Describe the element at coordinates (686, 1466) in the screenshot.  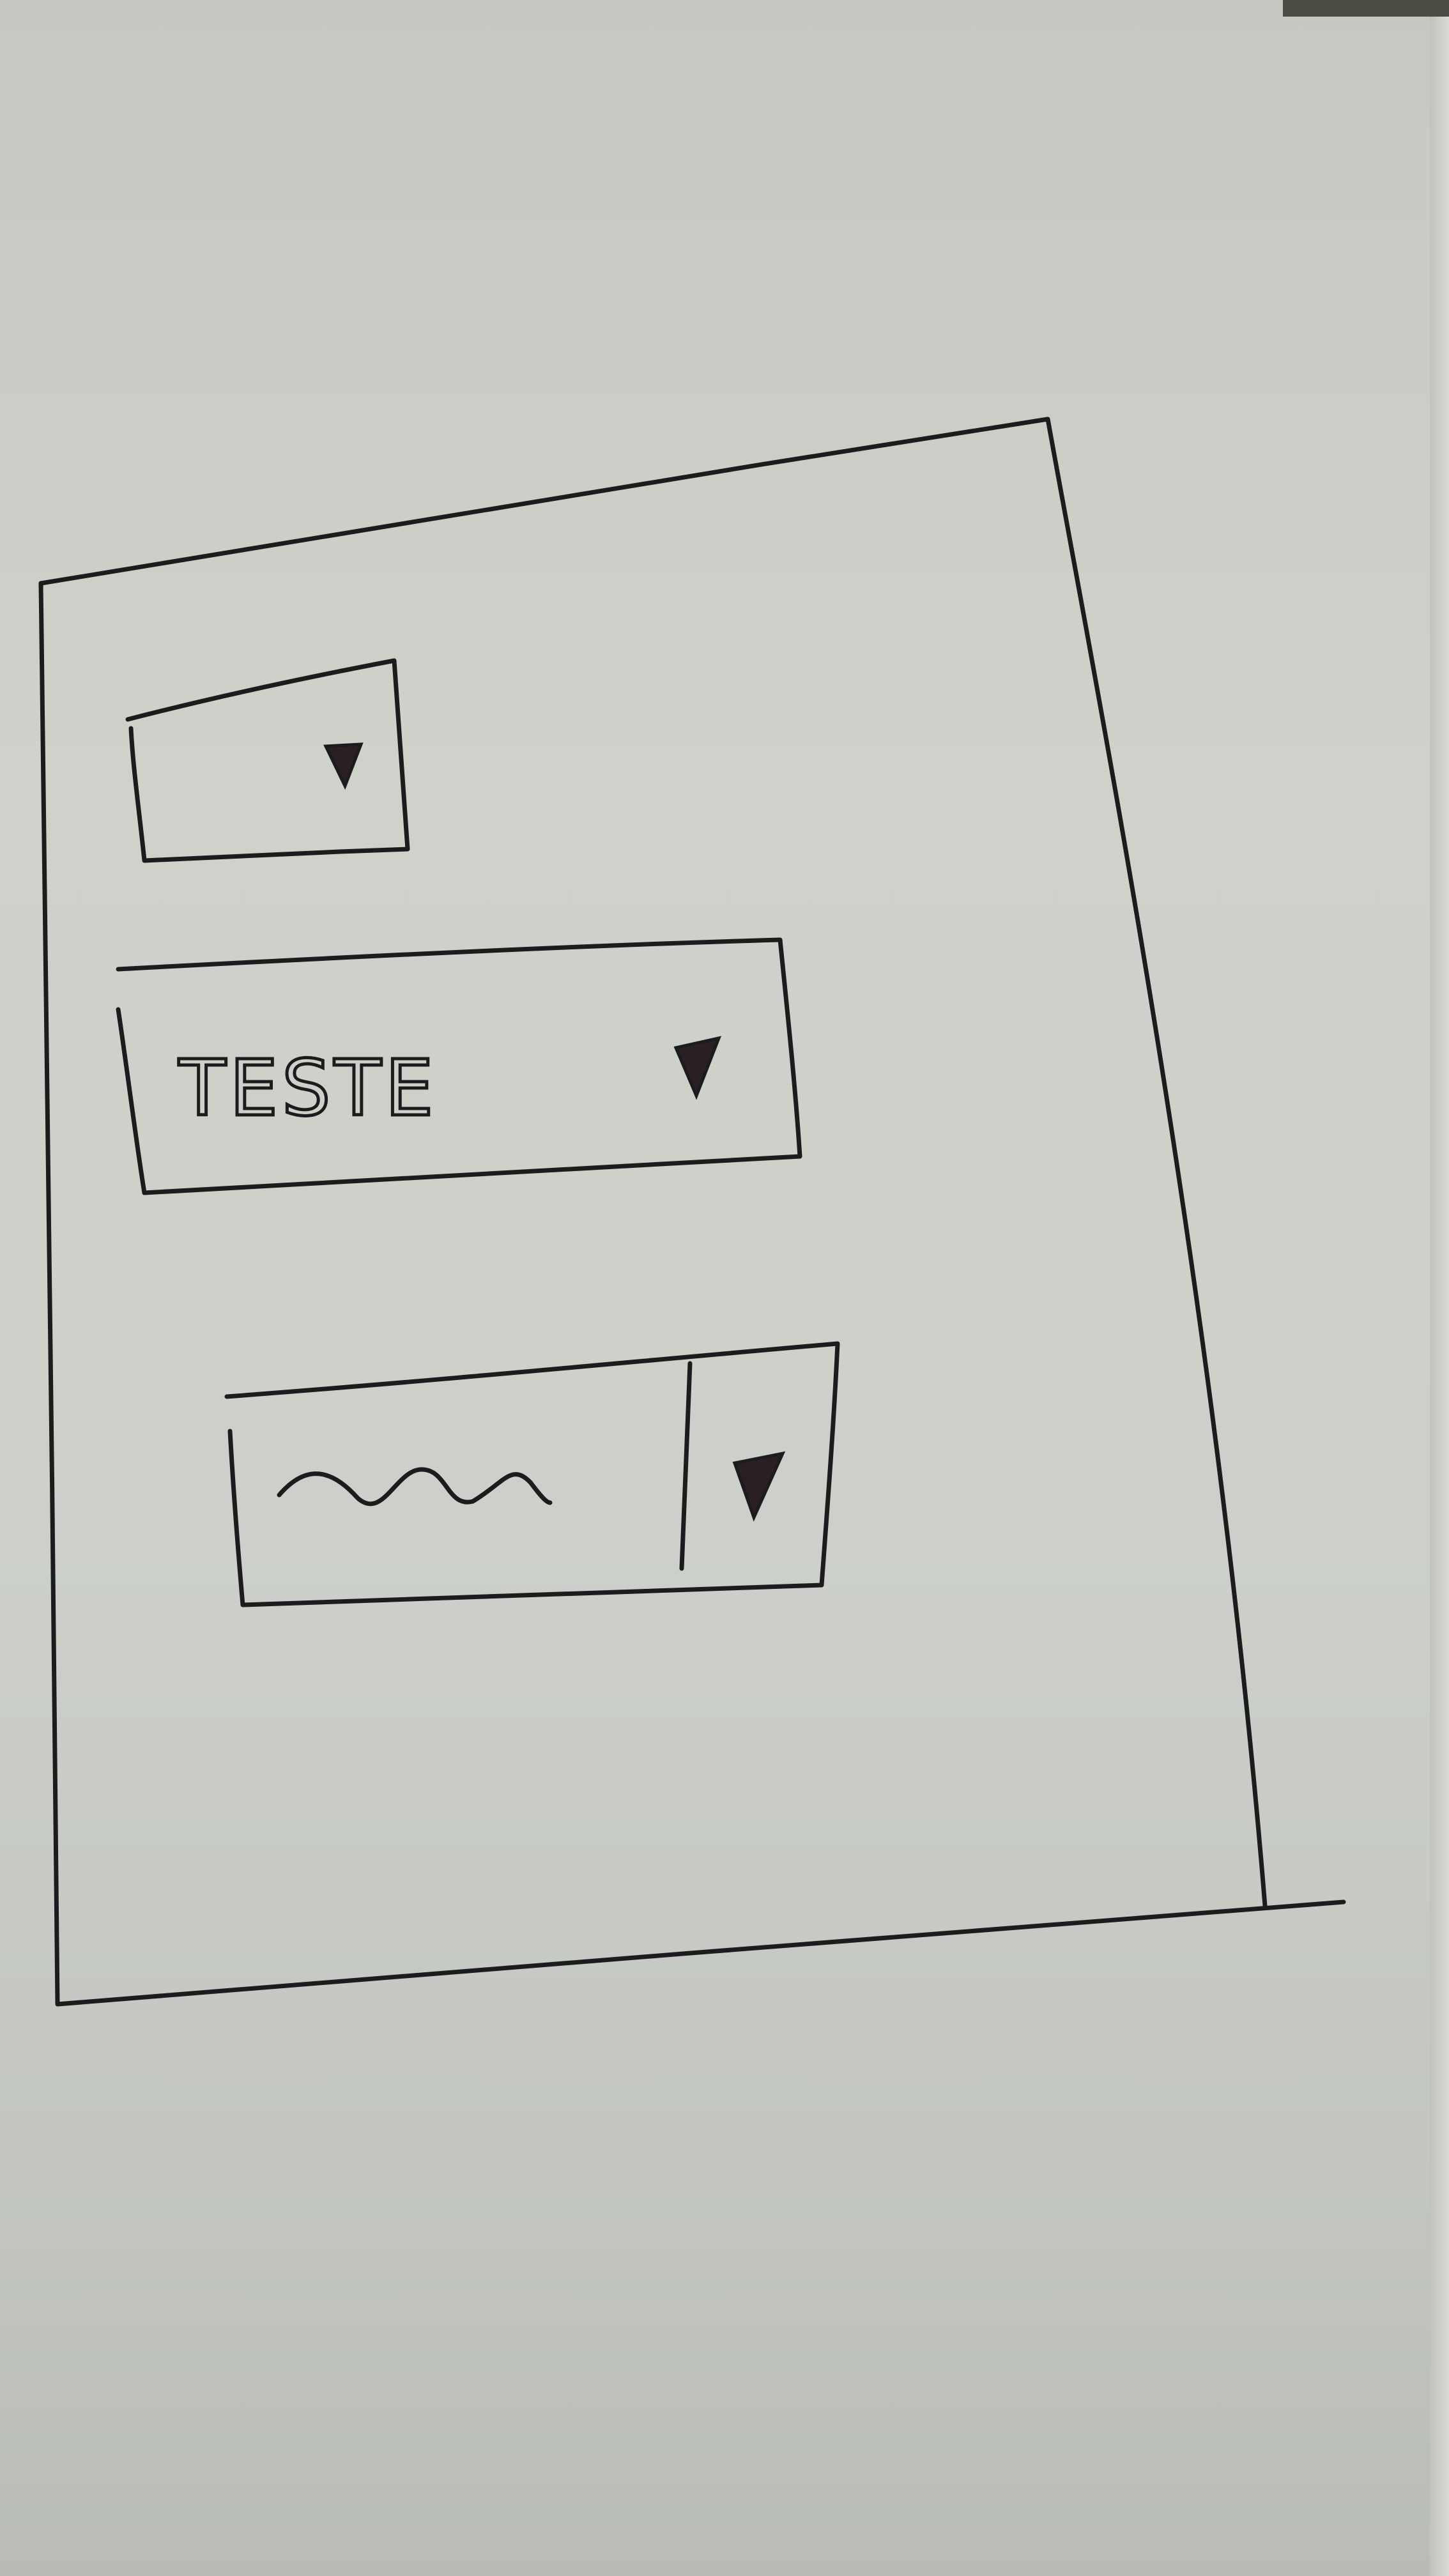
I see `combobox-divider` at that location.